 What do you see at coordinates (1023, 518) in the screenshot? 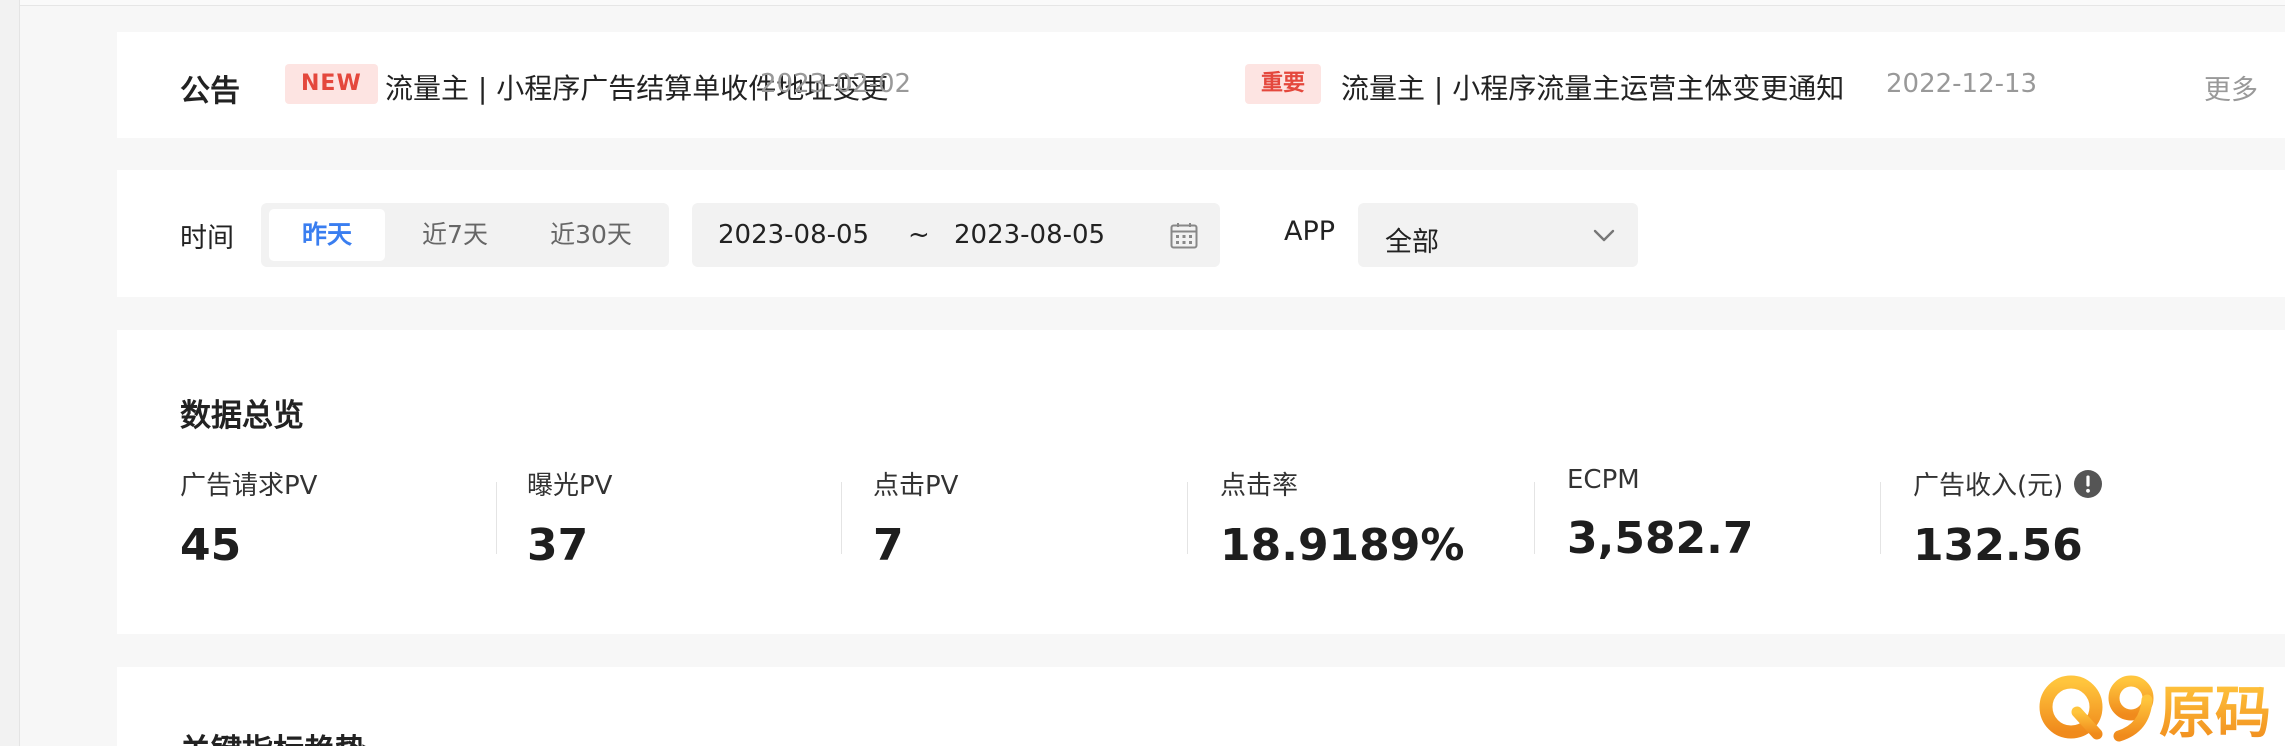
I see `metric-click-pv: 点击PV 7` at bounding box center [1023, 518].